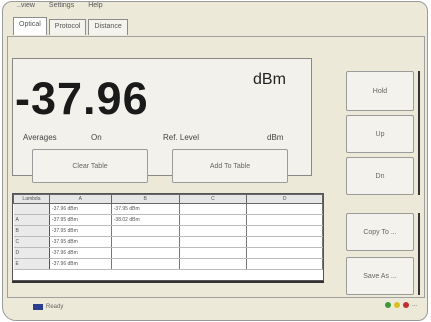  I want to click on power-value: -37.96, so click(82, 98).